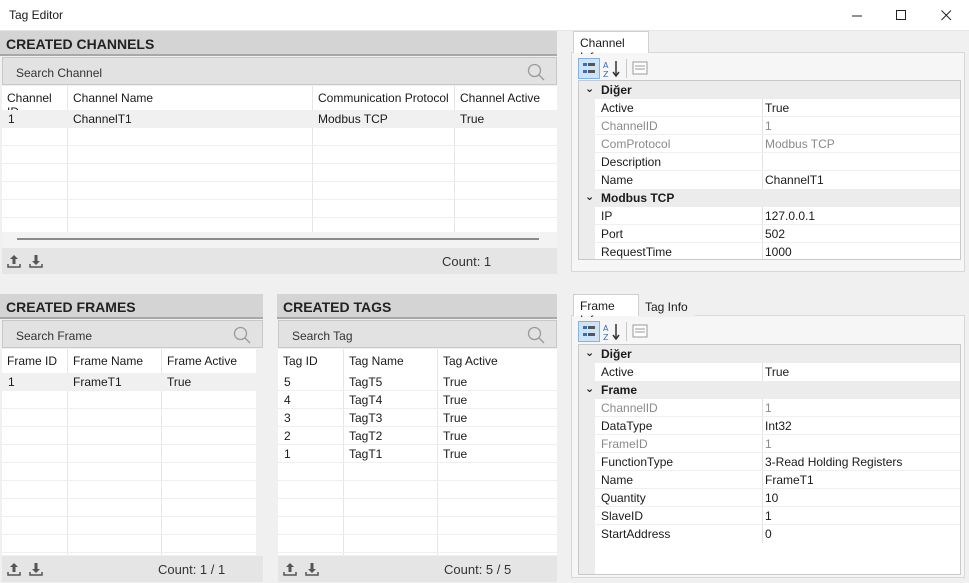 This screenshot has width=969, height=583. I want to click on property-name: ComProtocol, so click(636, 144).